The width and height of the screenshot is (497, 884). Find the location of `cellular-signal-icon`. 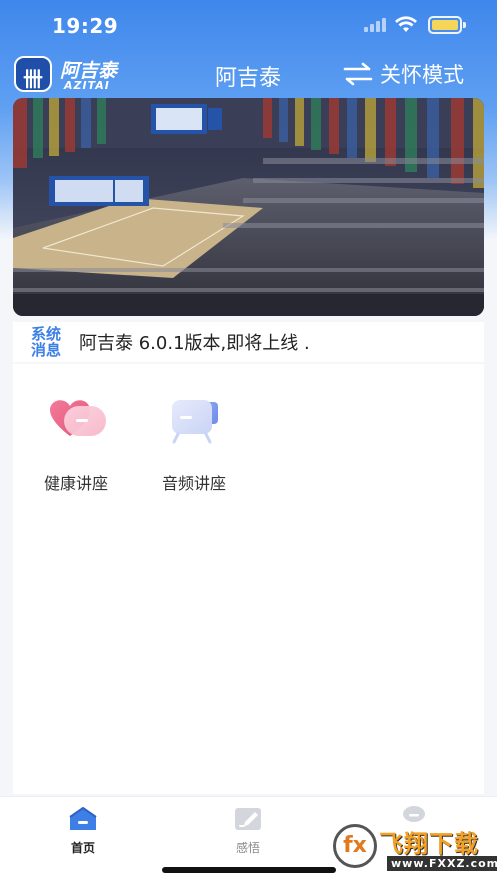

cellular-signal-icon is located at coordinates (375, 25).